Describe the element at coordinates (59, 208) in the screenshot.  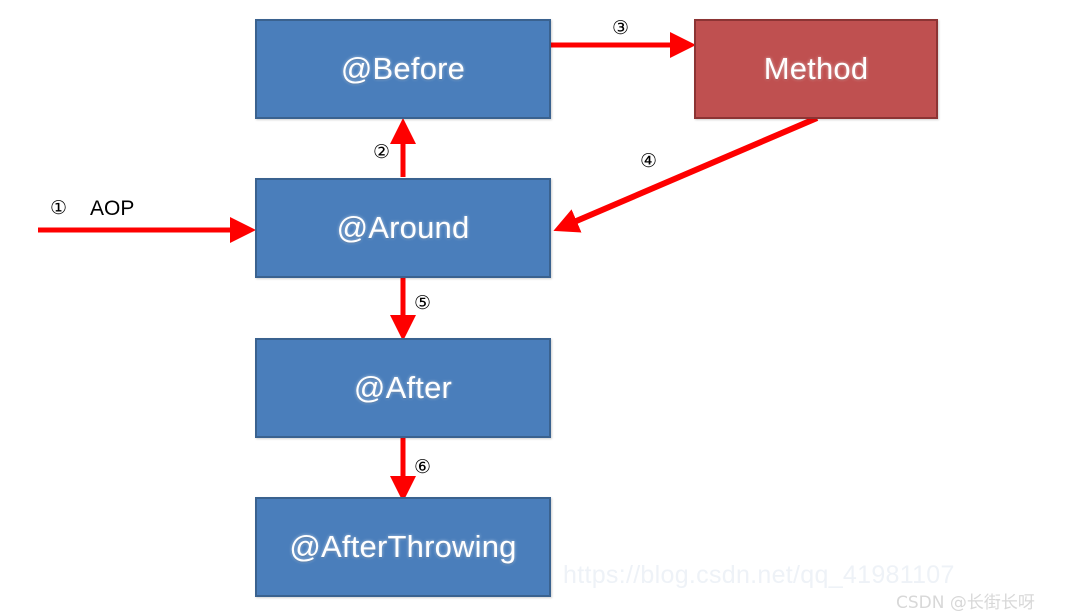
I see `step-marker-1: ①` at that location.